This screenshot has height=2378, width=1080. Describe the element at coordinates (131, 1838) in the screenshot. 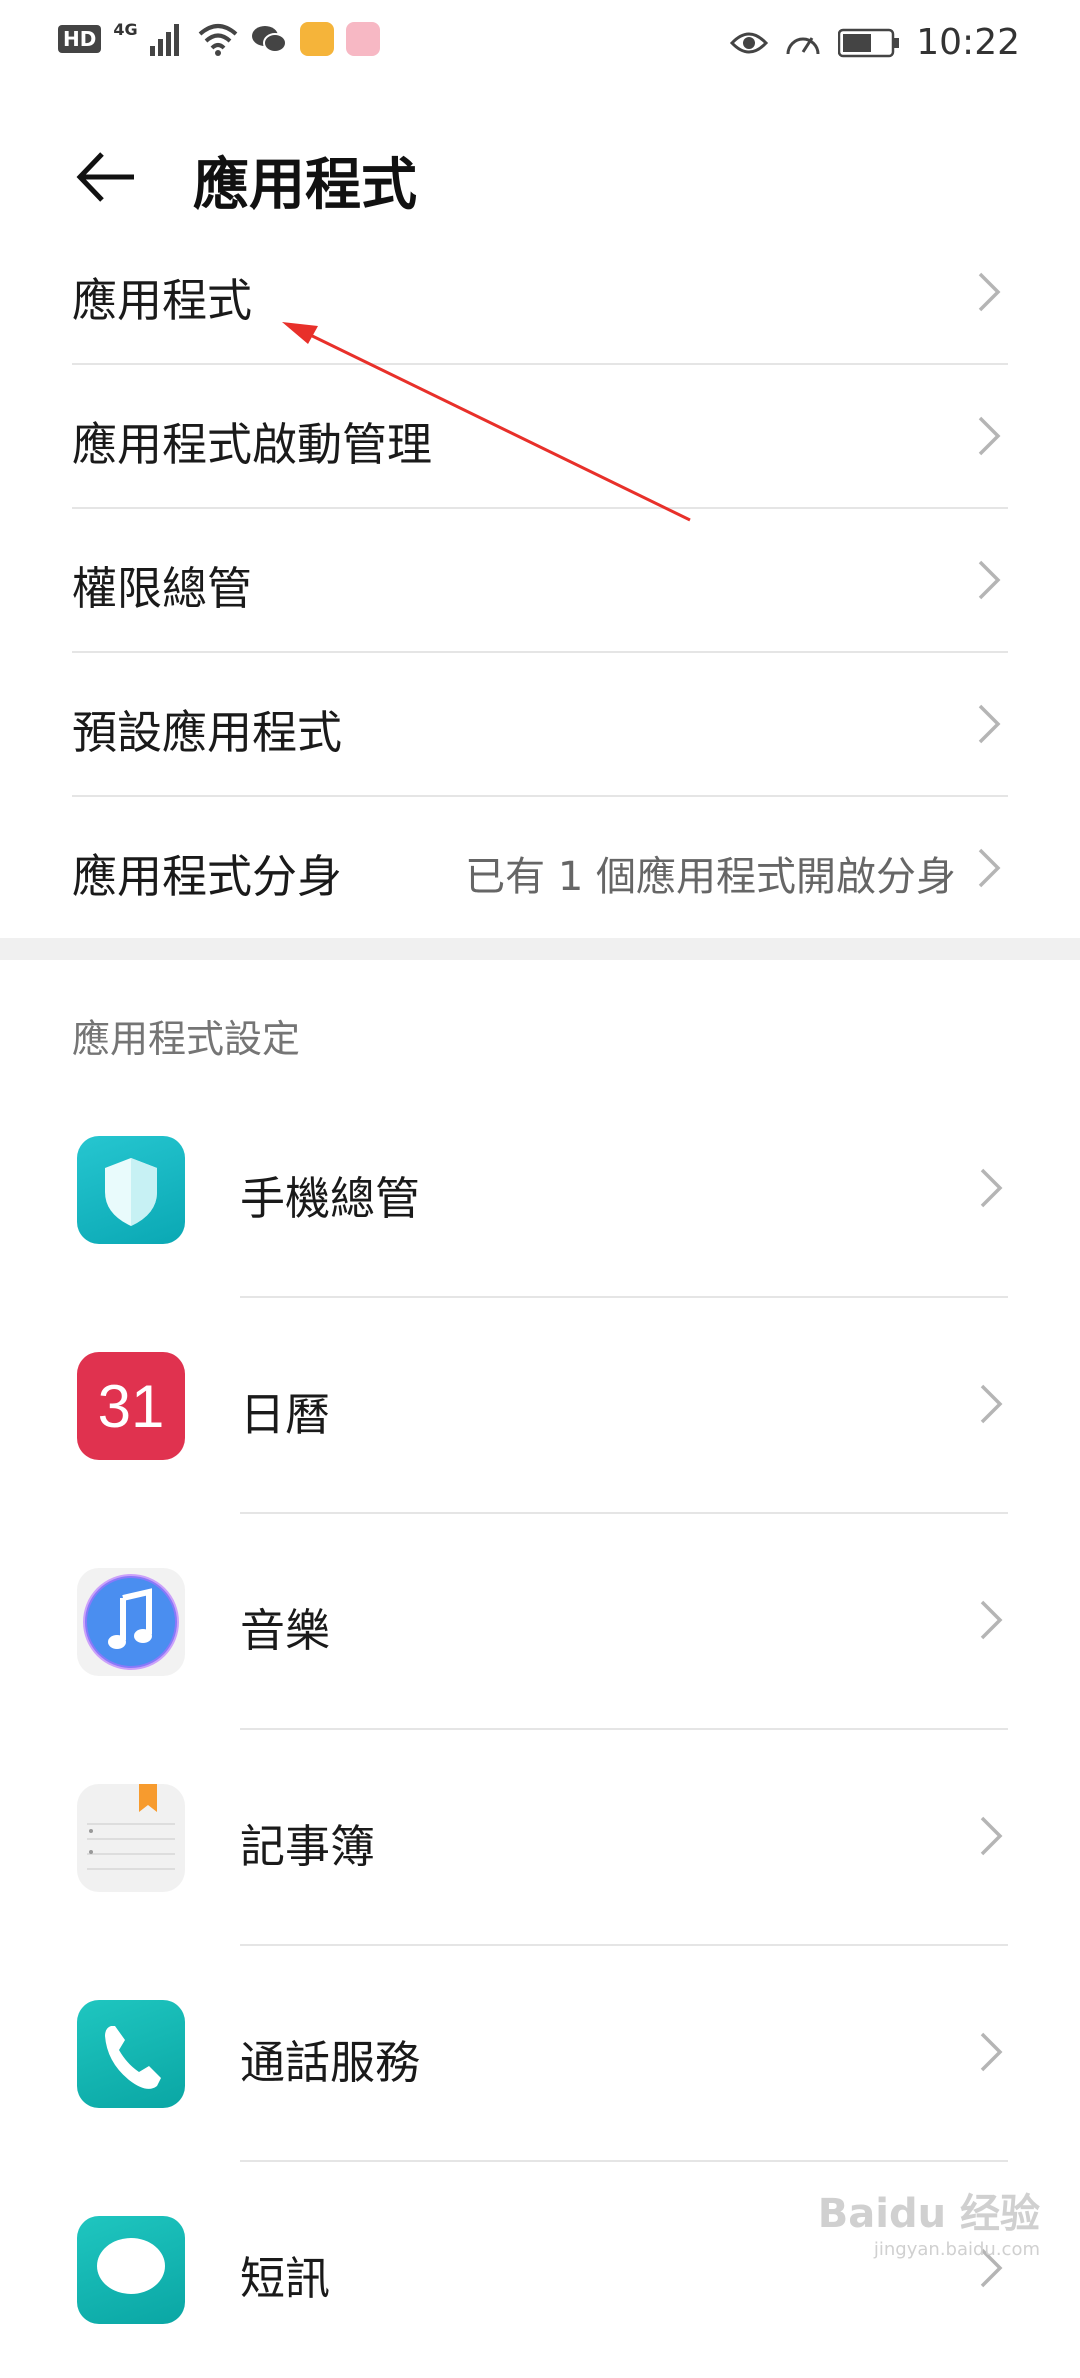

I see `notepad-icon` at that location.